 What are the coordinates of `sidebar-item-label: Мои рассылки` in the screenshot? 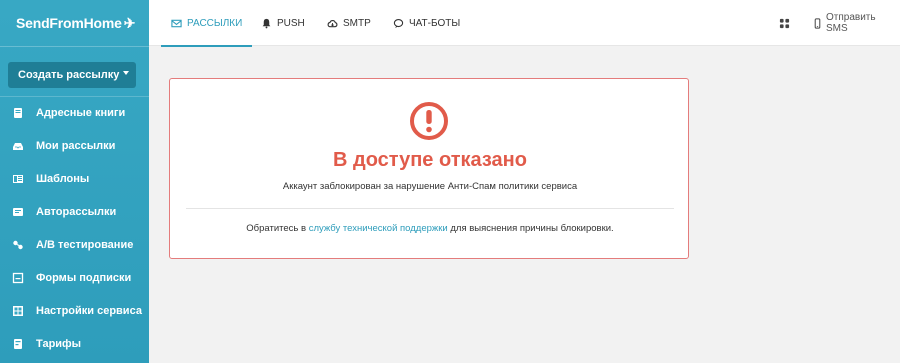 It's located at (76, 145).